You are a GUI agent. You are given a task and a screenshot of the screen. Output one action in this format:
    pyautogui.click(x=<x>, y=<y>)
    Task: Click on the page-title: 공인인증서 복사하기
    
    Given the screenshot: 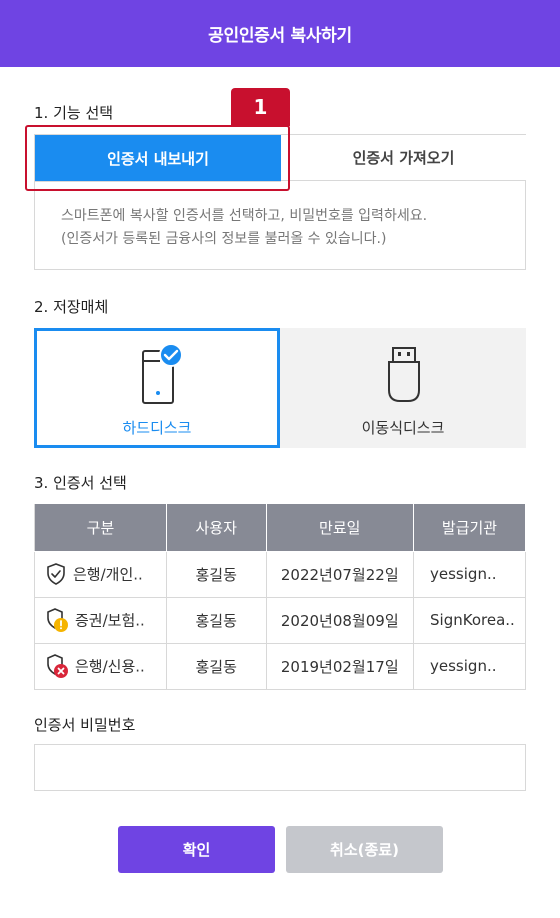 What is the action you would take?
    pyautogui.click(x=280, y=36)
    